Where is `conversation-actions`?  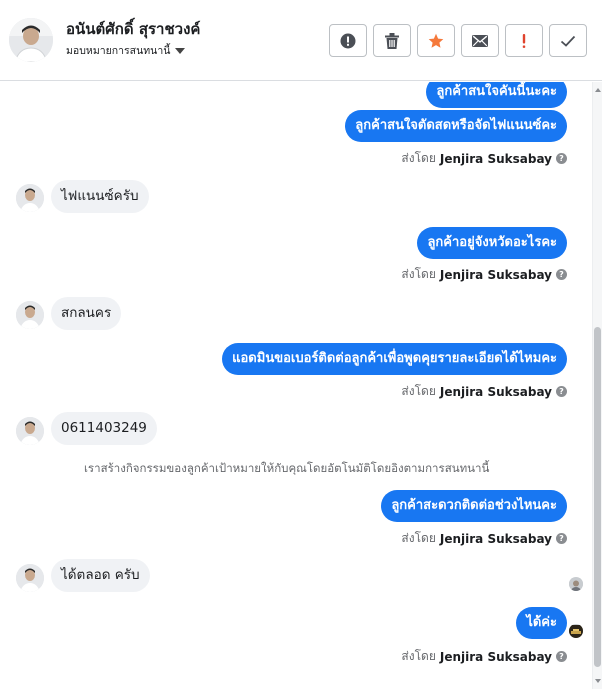 conversation-actions is located at coordinates (458, 40).